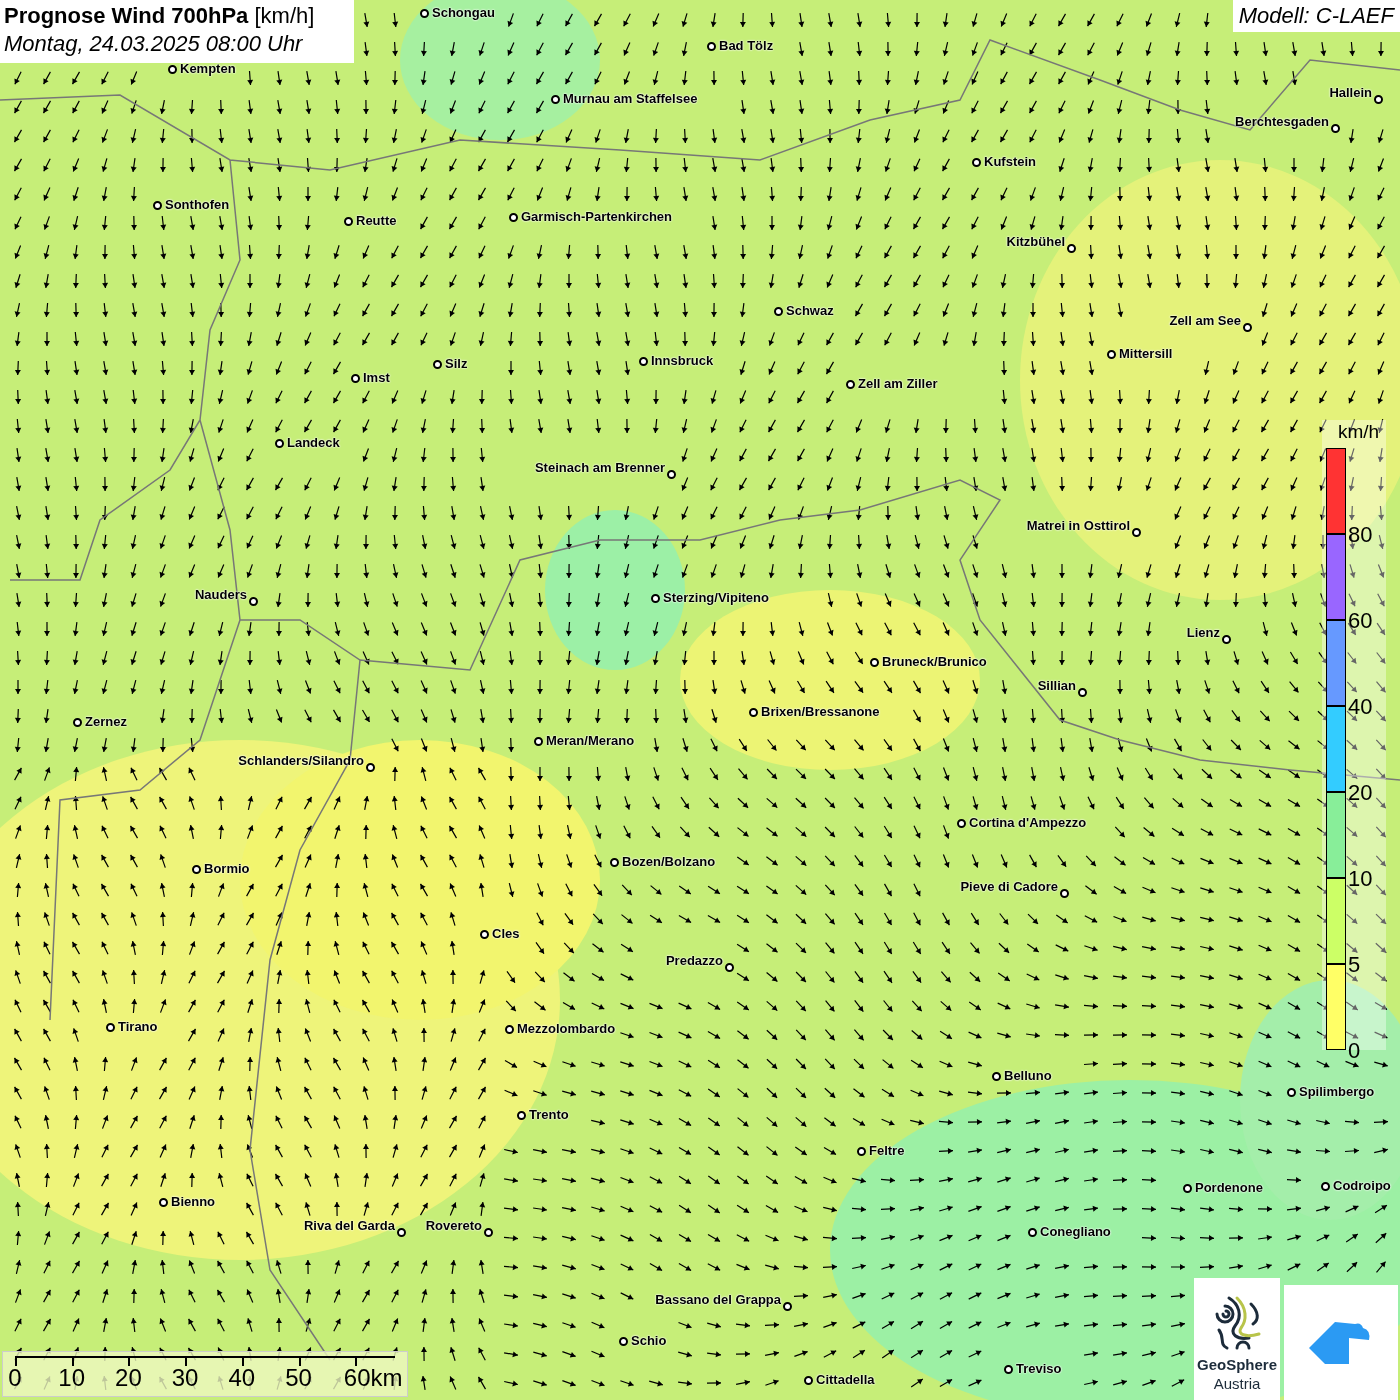 This screenshot has width=1400, height=1400. Describe the element at coordinates (549, 1114) in the screenshot. I see `city-label: Trento` at that location.